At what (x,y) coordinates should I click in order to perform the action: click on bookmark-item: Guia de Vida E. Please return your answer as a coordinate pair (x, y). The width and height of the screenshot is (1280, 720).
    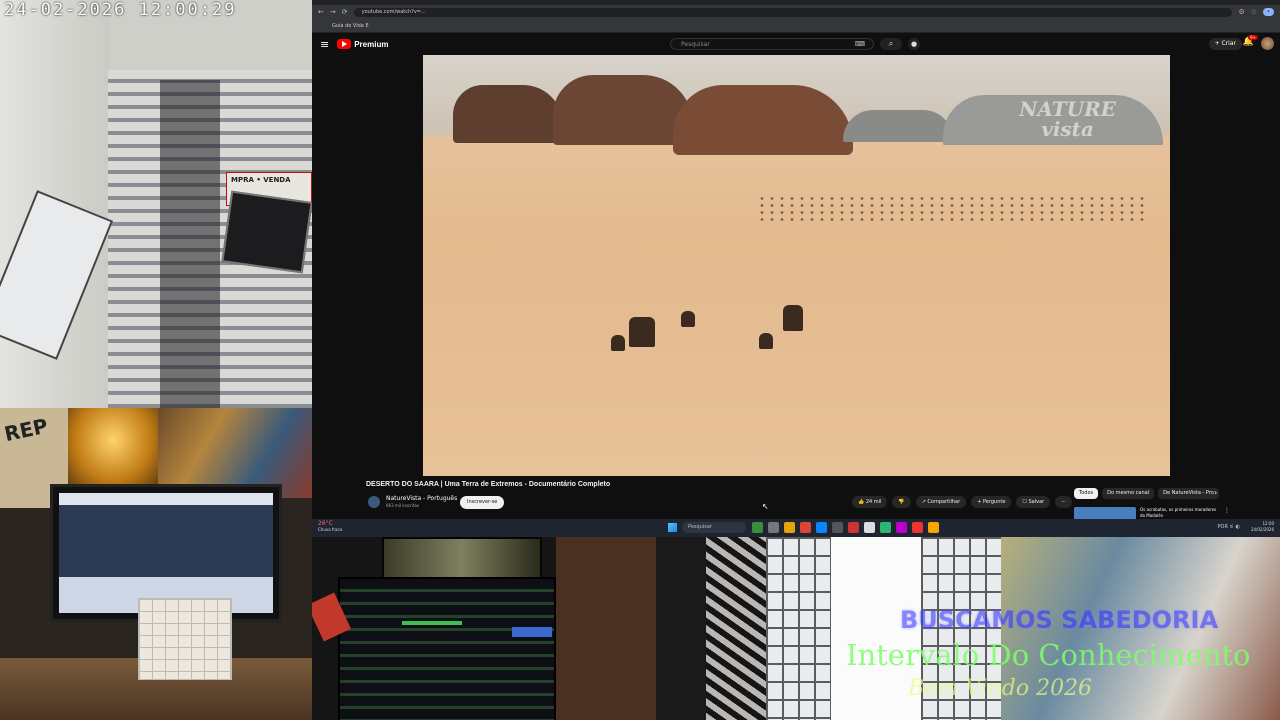
    Looking at the image, I should click on (350, 26).